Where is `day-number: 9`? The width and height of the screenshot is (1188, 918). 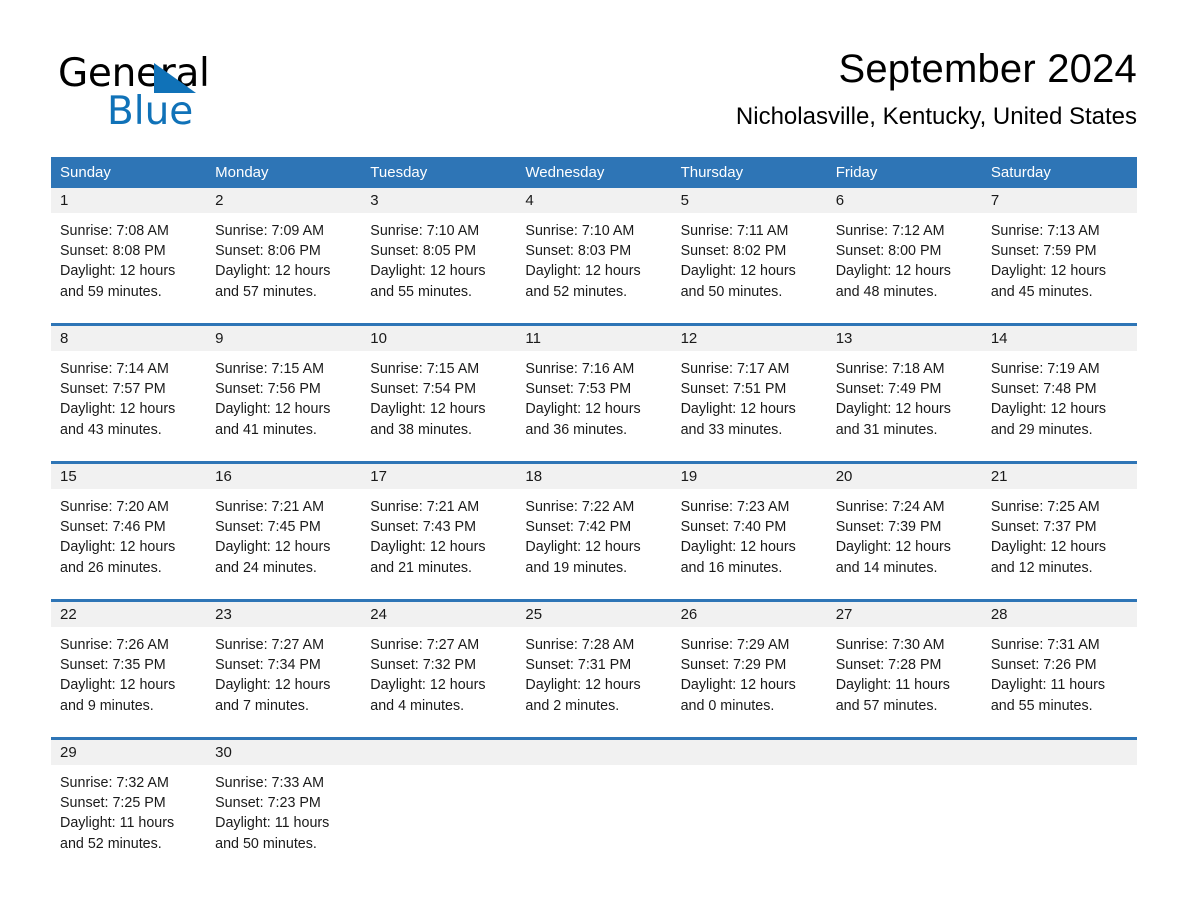 day-number: 9 is located at coordinates (283, 338).